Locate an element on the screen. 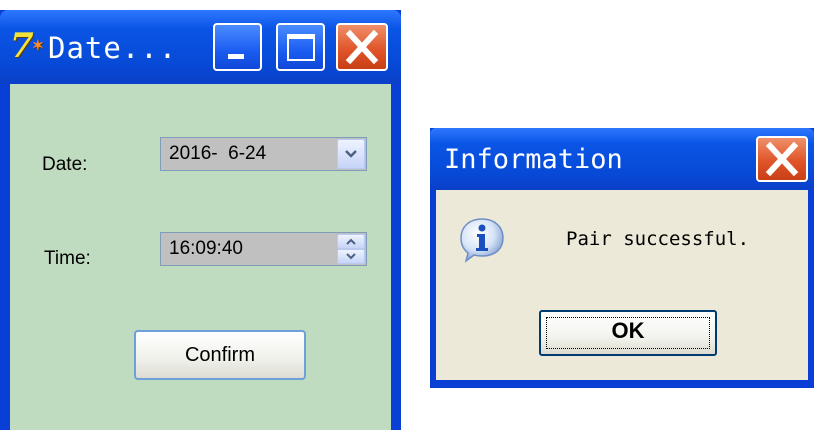  dialog-message: Pair successful. is located at coordinates (658, 239).